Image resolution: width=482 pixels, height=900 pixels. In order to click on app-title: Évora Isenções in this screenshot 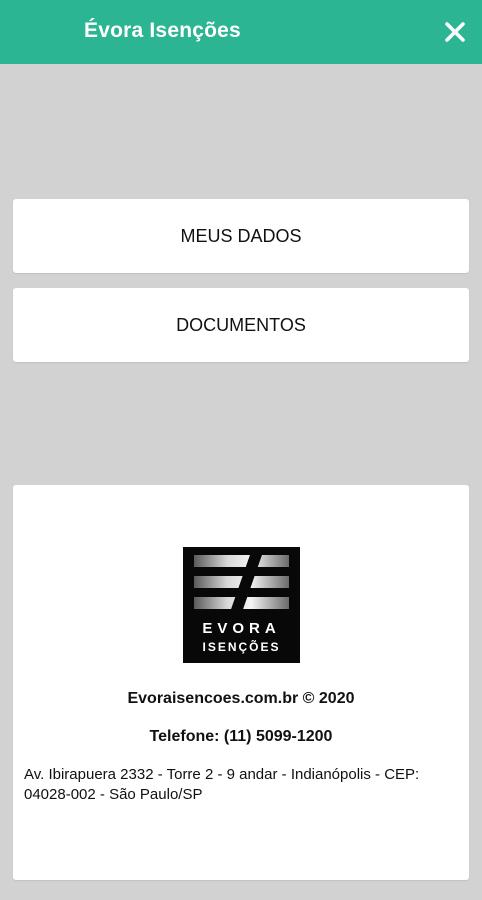, I will do `click(162, 30)`.